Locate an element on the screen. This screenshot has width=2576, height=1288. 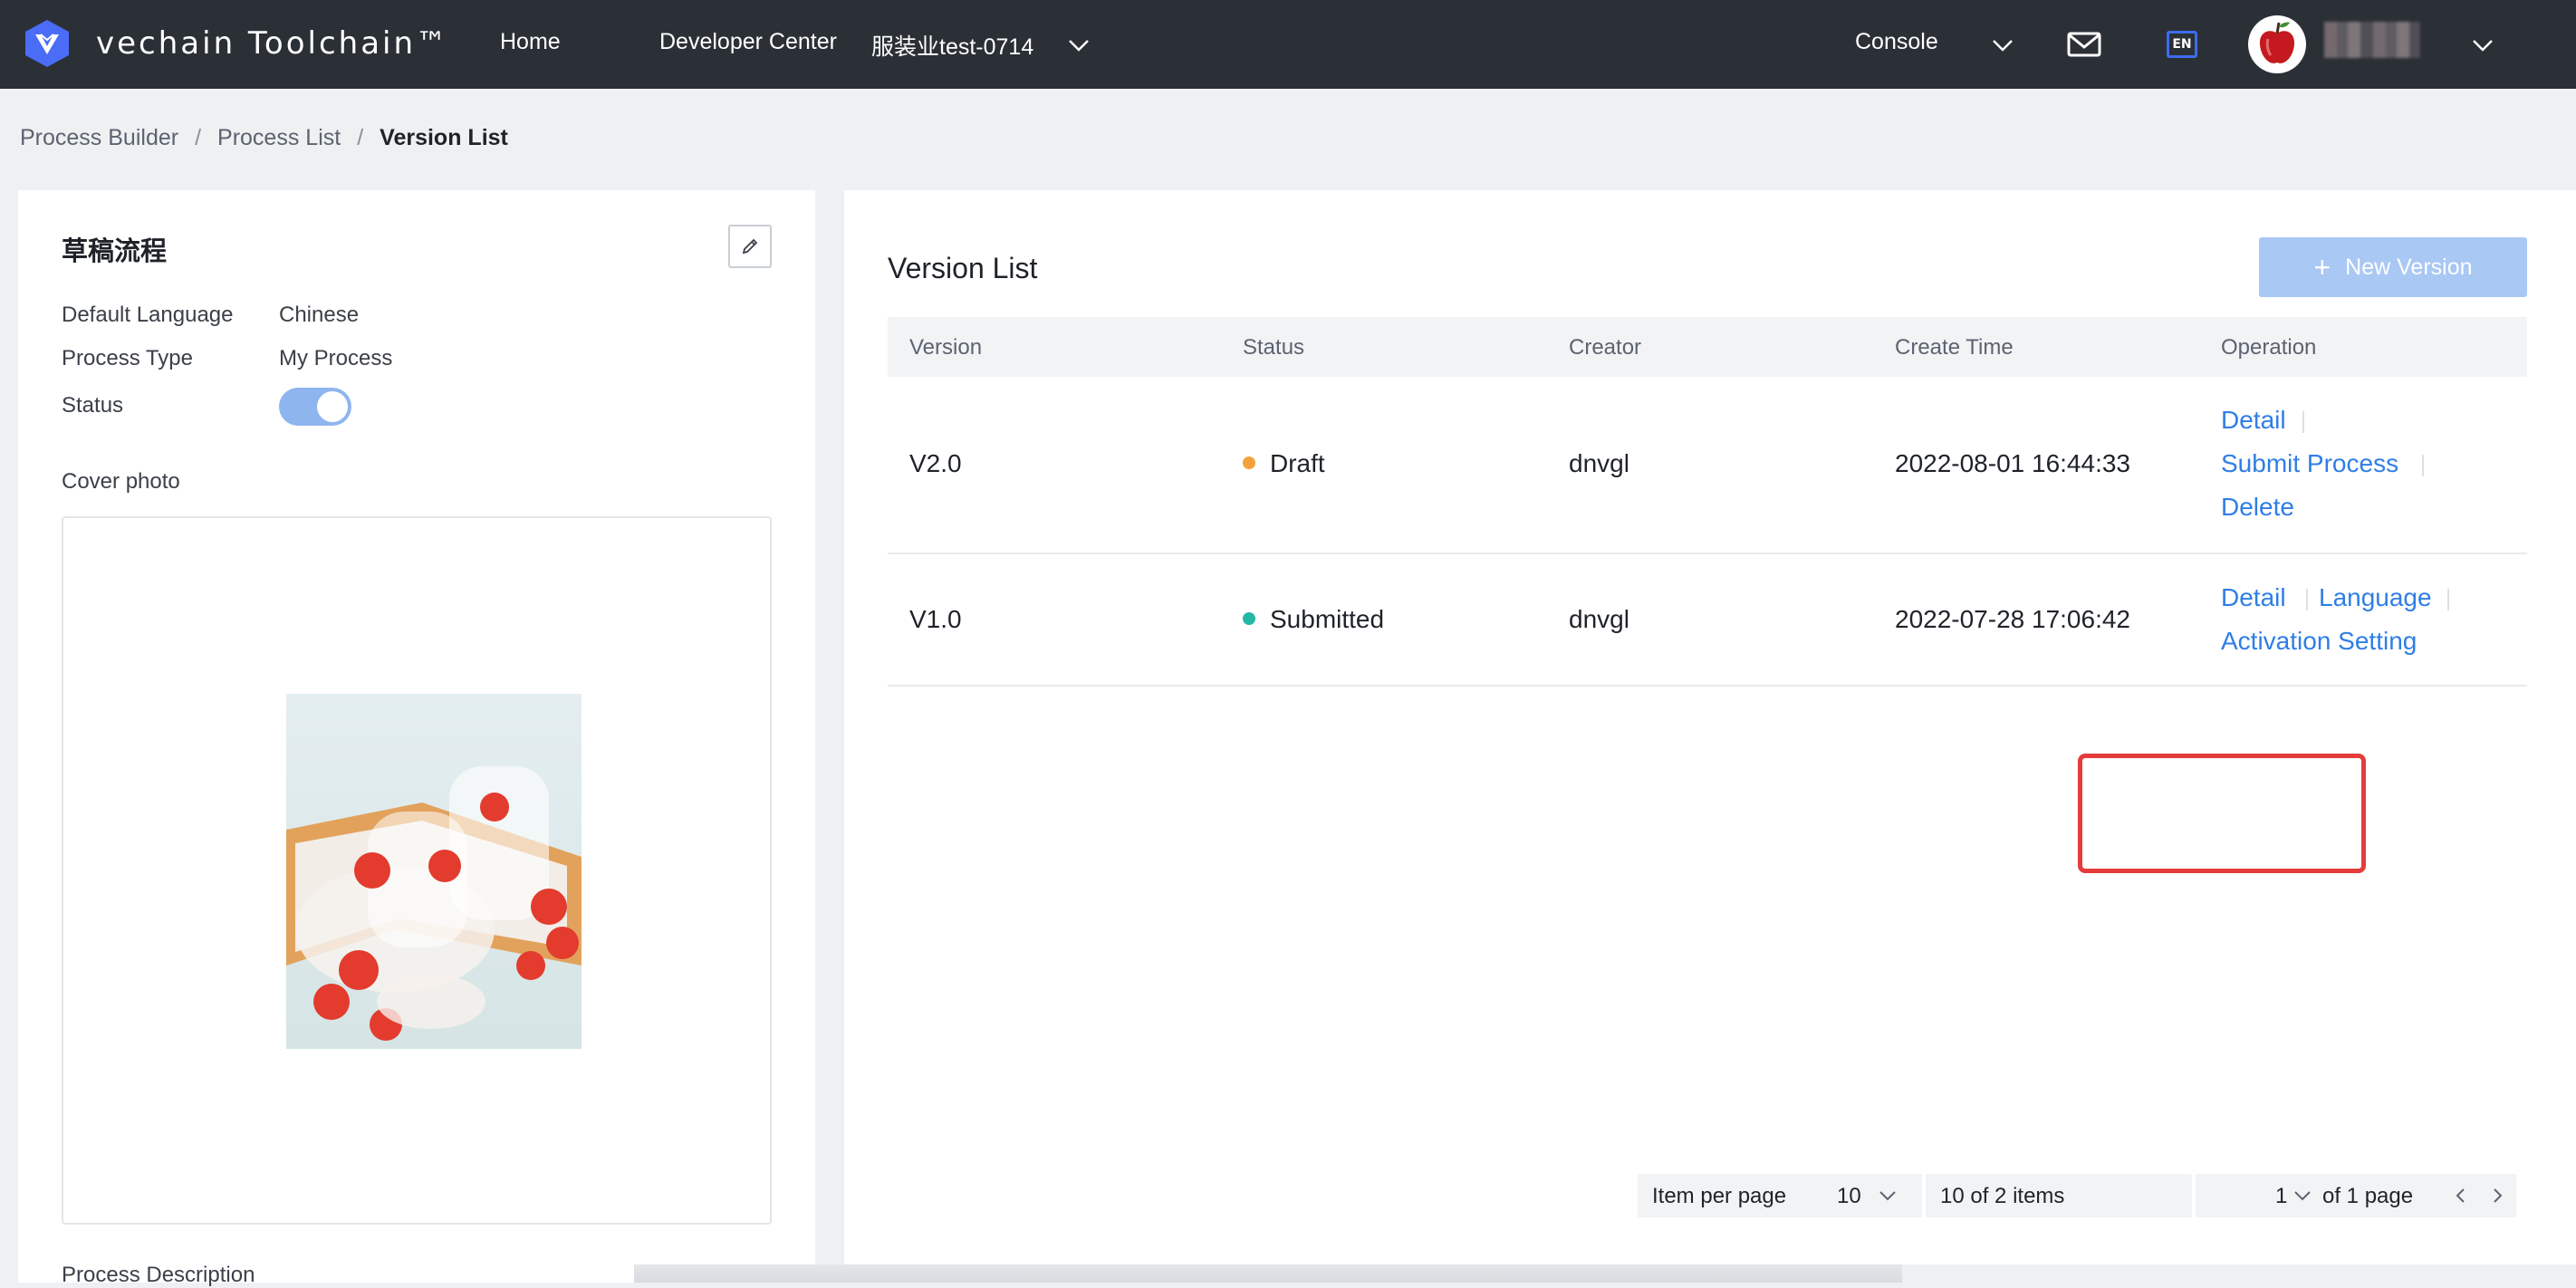
workspace-selector: 服装业test-0714 is located at coordinates (952, 45).